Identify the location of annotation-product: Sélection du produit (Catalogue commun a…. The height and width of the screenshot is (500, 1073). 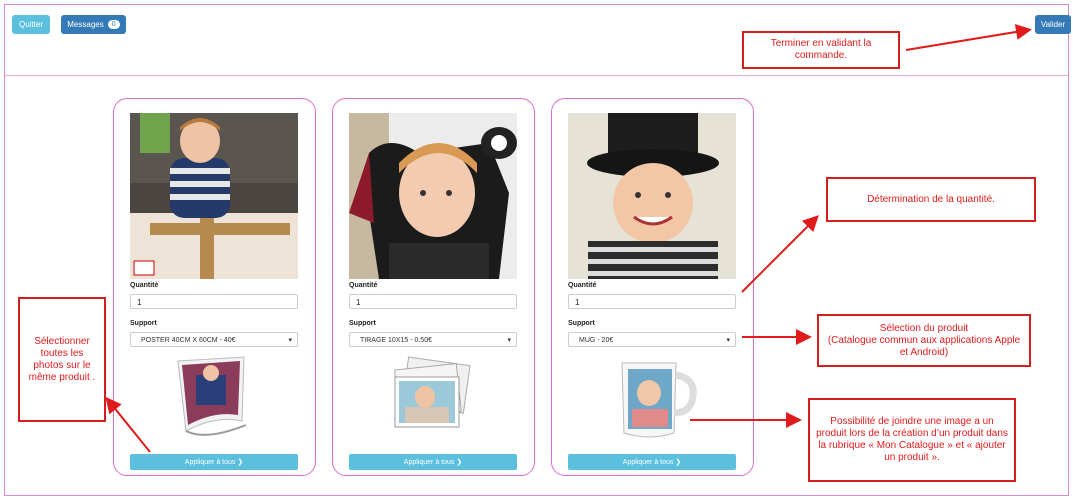
(924, 340).